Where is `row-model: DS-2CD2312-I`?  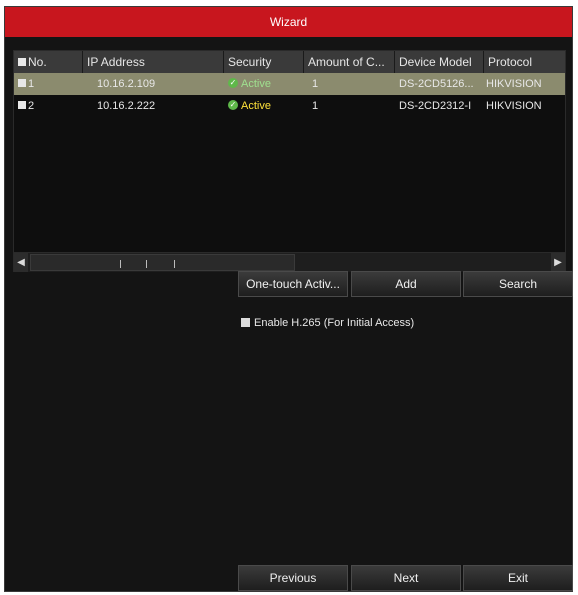 row-model: DS-2CD2312-I is located at coordinates (435, 106).